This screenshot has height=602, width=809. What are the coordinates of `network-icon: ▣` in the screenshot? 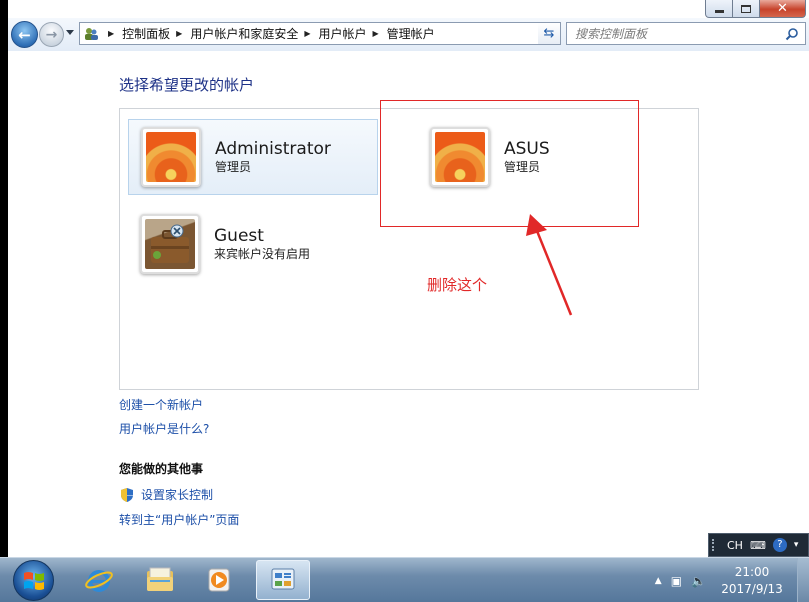 It's located at (676, 581).